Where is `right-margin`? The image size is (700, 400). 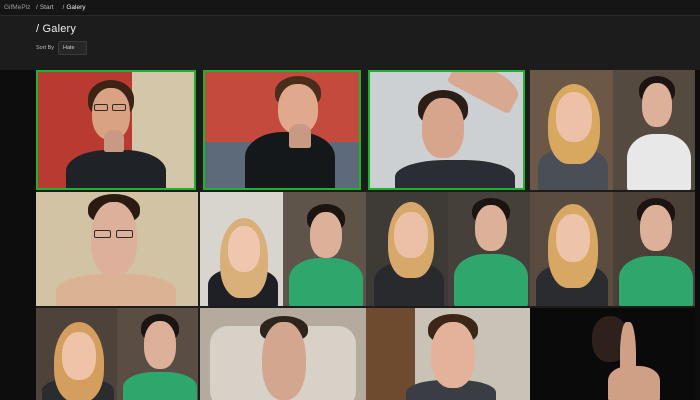 right-margin is located at coordinates (697, 235).